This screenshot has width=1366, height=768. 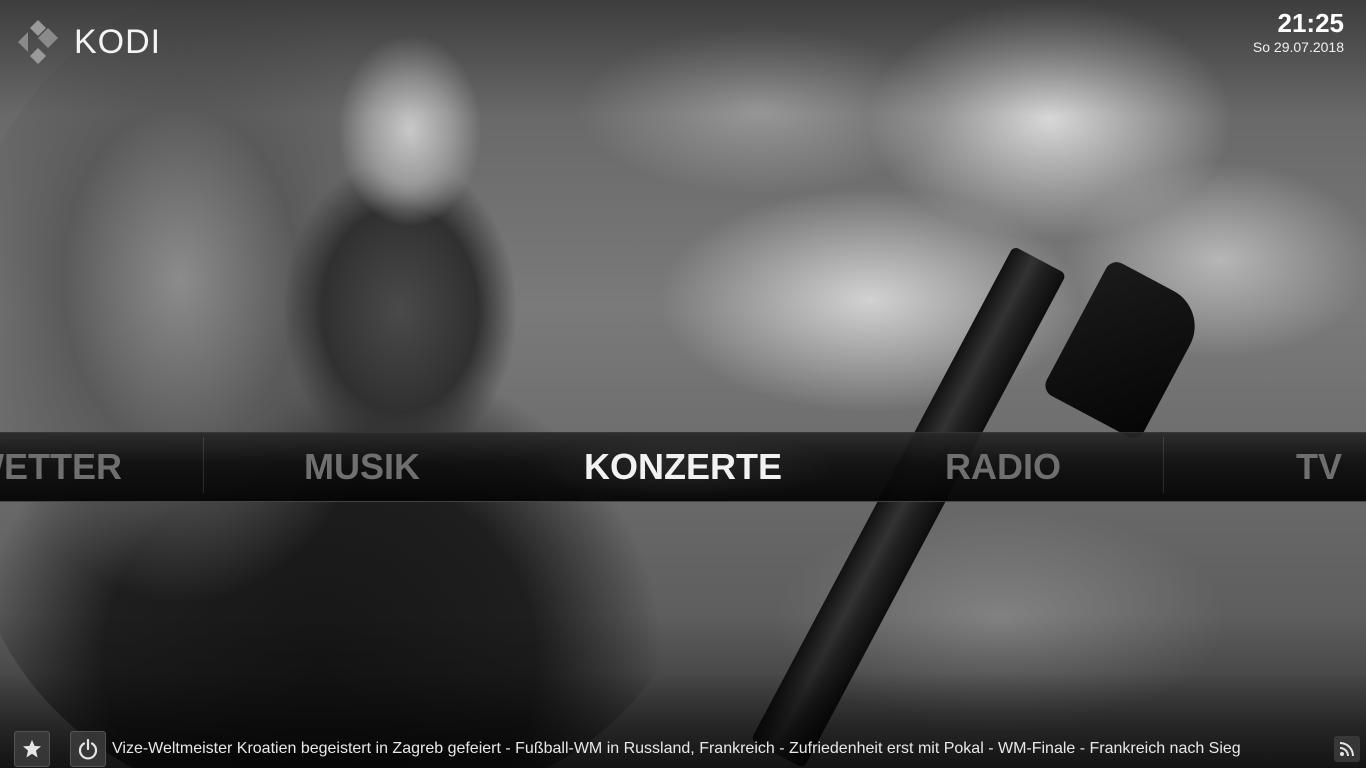 I want to click on menu-item-wetter: WETTER, so click(x=80, y=467).